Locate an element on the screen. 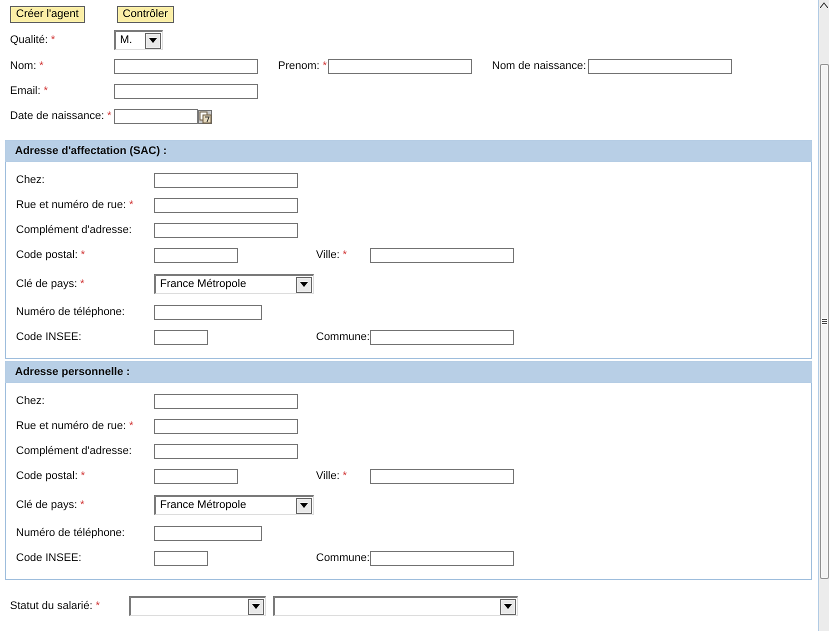 The image size is (829, 631). field-label: Nom: is located at coordinates (23, 66).